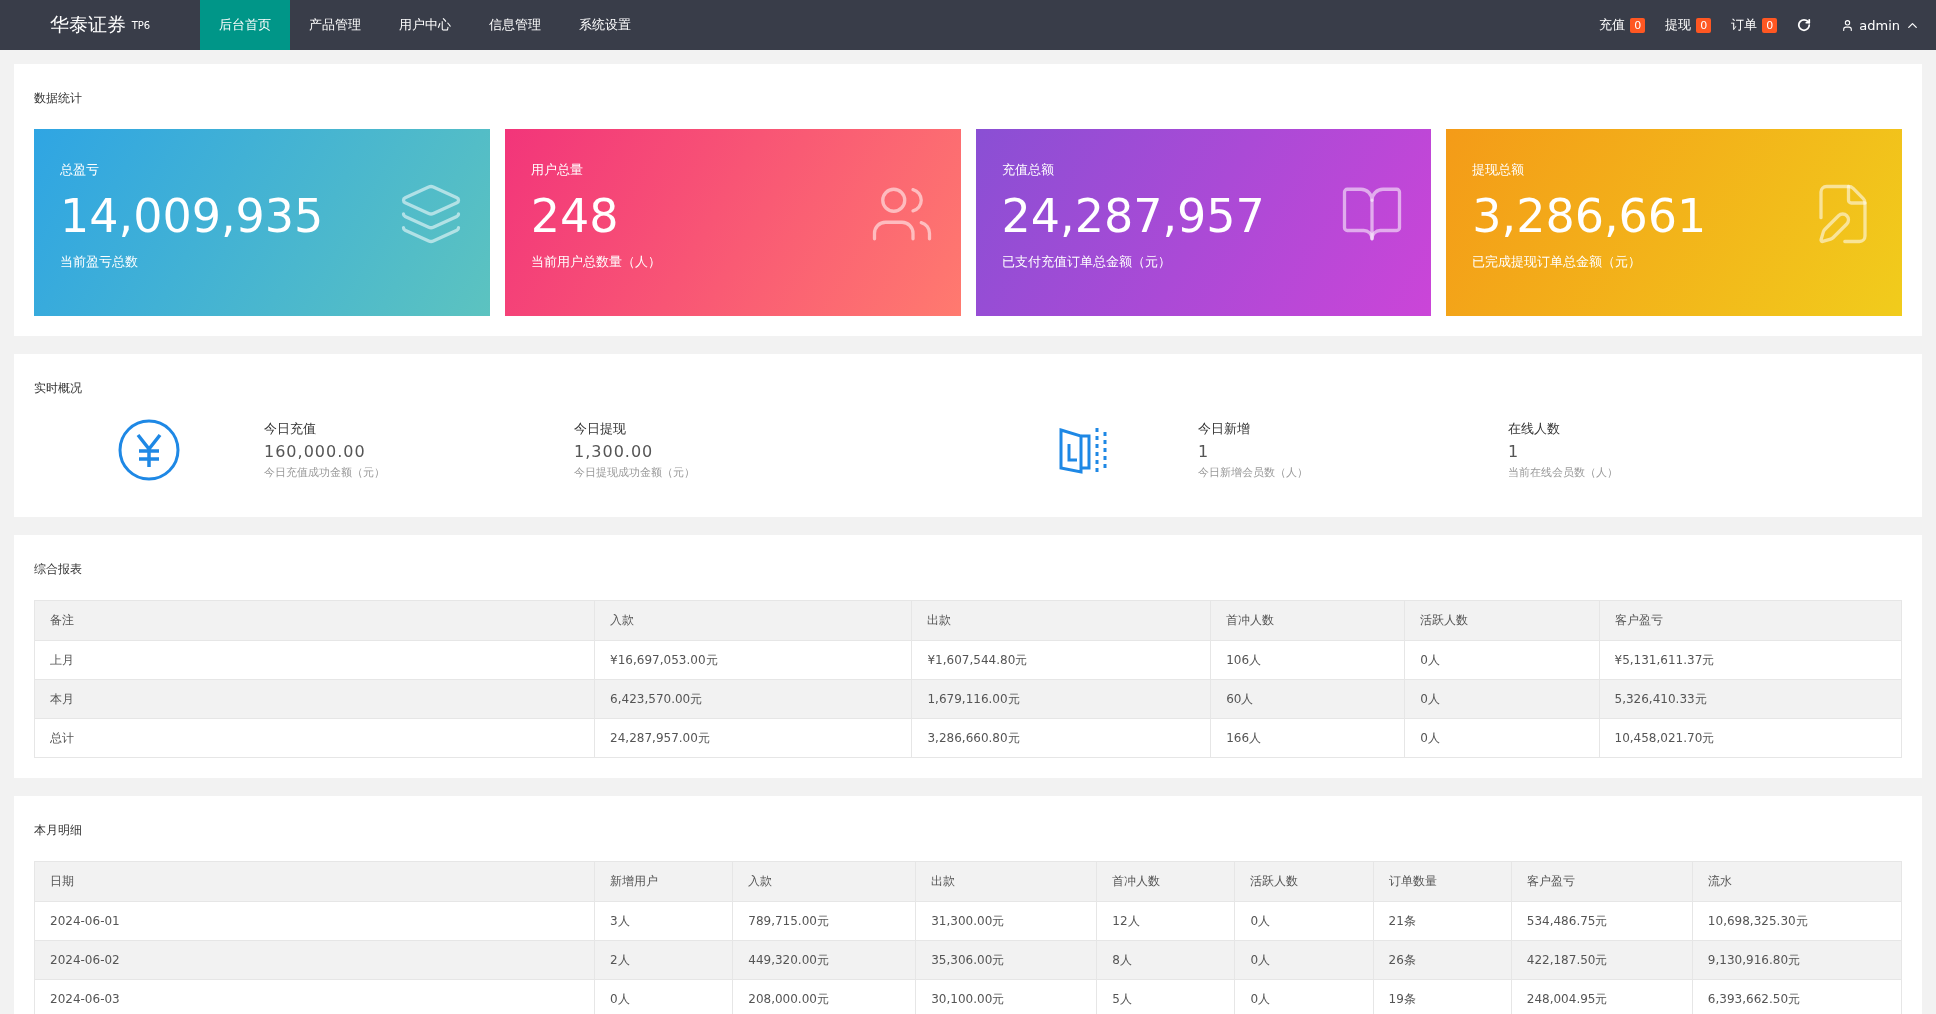 The width and height of the screenshot is (1936, 1014). Describe the element at coordinates (1797, 996) in the screenshot. I see `table-cell: 6,393,662.50元` at that location.